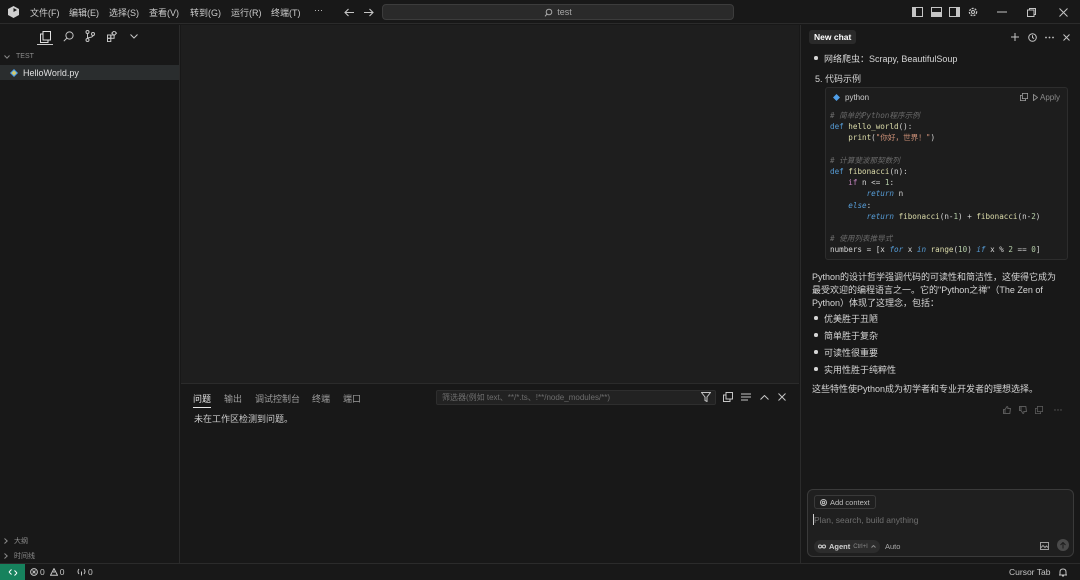  Describe the element at coordinates (838, 79) in the screenshot. I see `chat-numbered-item: 5. 代码示例` at that location.